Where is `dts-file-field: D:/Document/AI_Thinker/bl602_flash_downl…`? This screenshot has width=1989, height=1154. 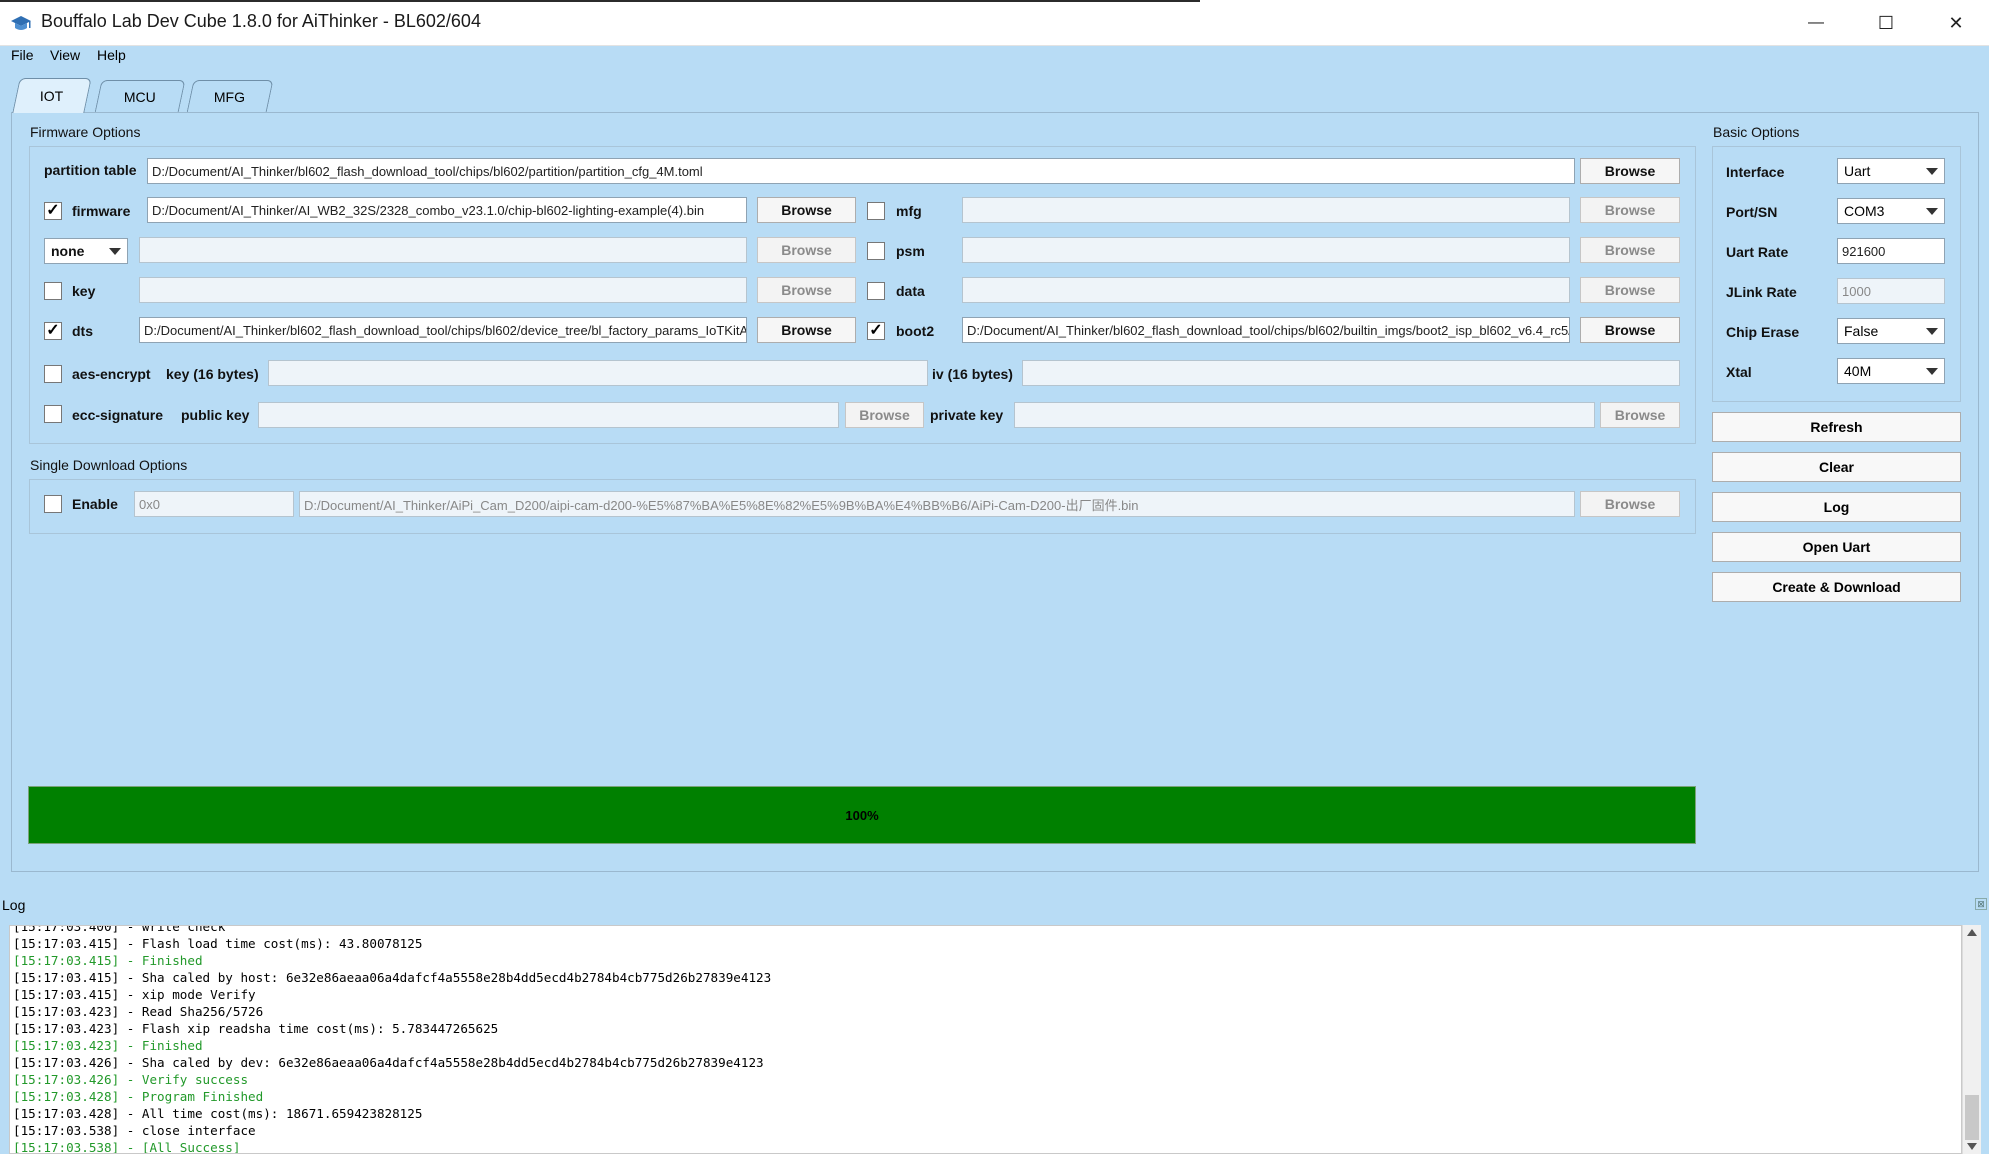
dts-file-field: D:/Document/AI_Thinker/bl602_flash_downl… is located at coordinates (443, 330).